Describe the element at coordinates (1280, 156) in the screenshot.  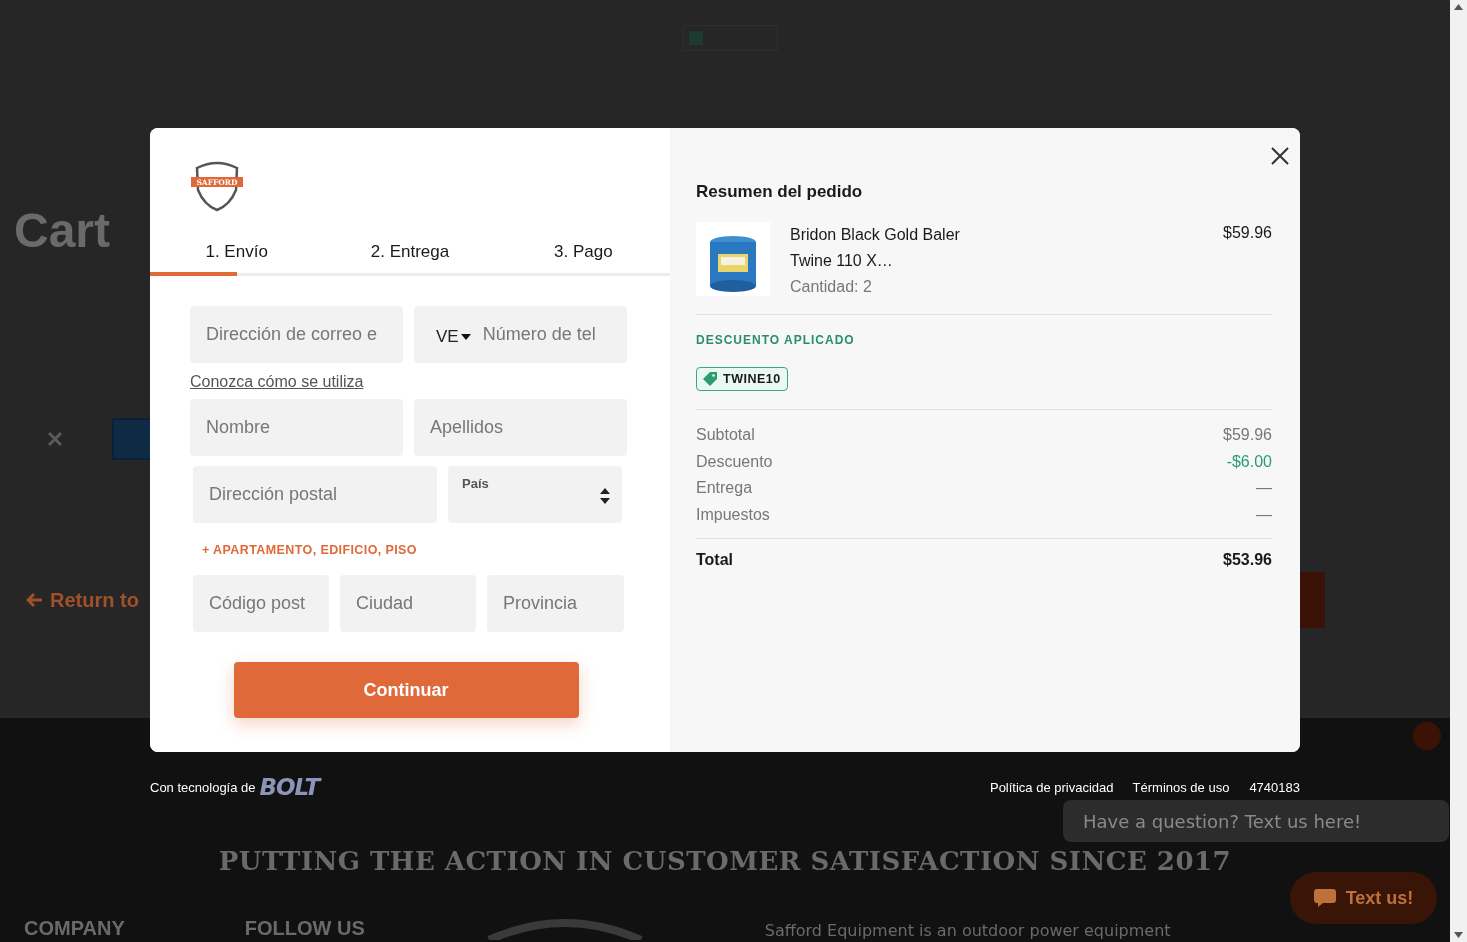
I see `close-icon` at that location.